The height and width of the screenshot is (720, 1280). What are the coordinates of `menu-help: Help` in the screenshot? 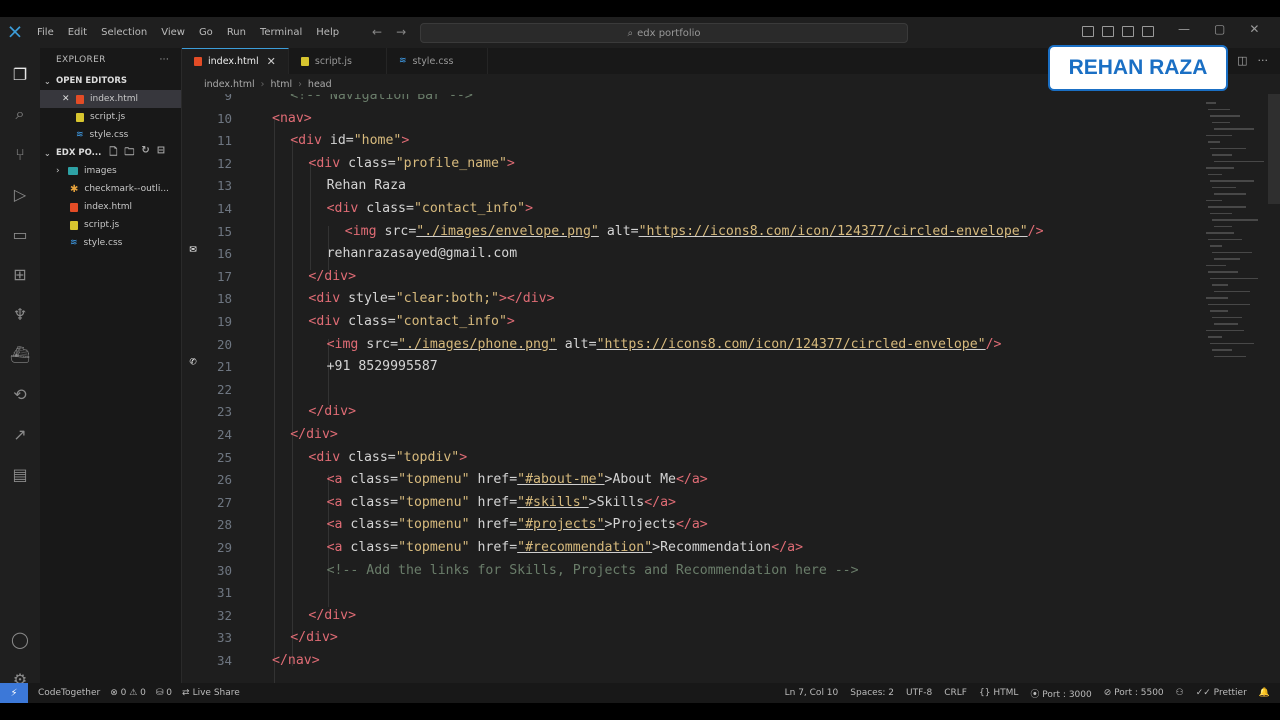 It's located at (327, 32).